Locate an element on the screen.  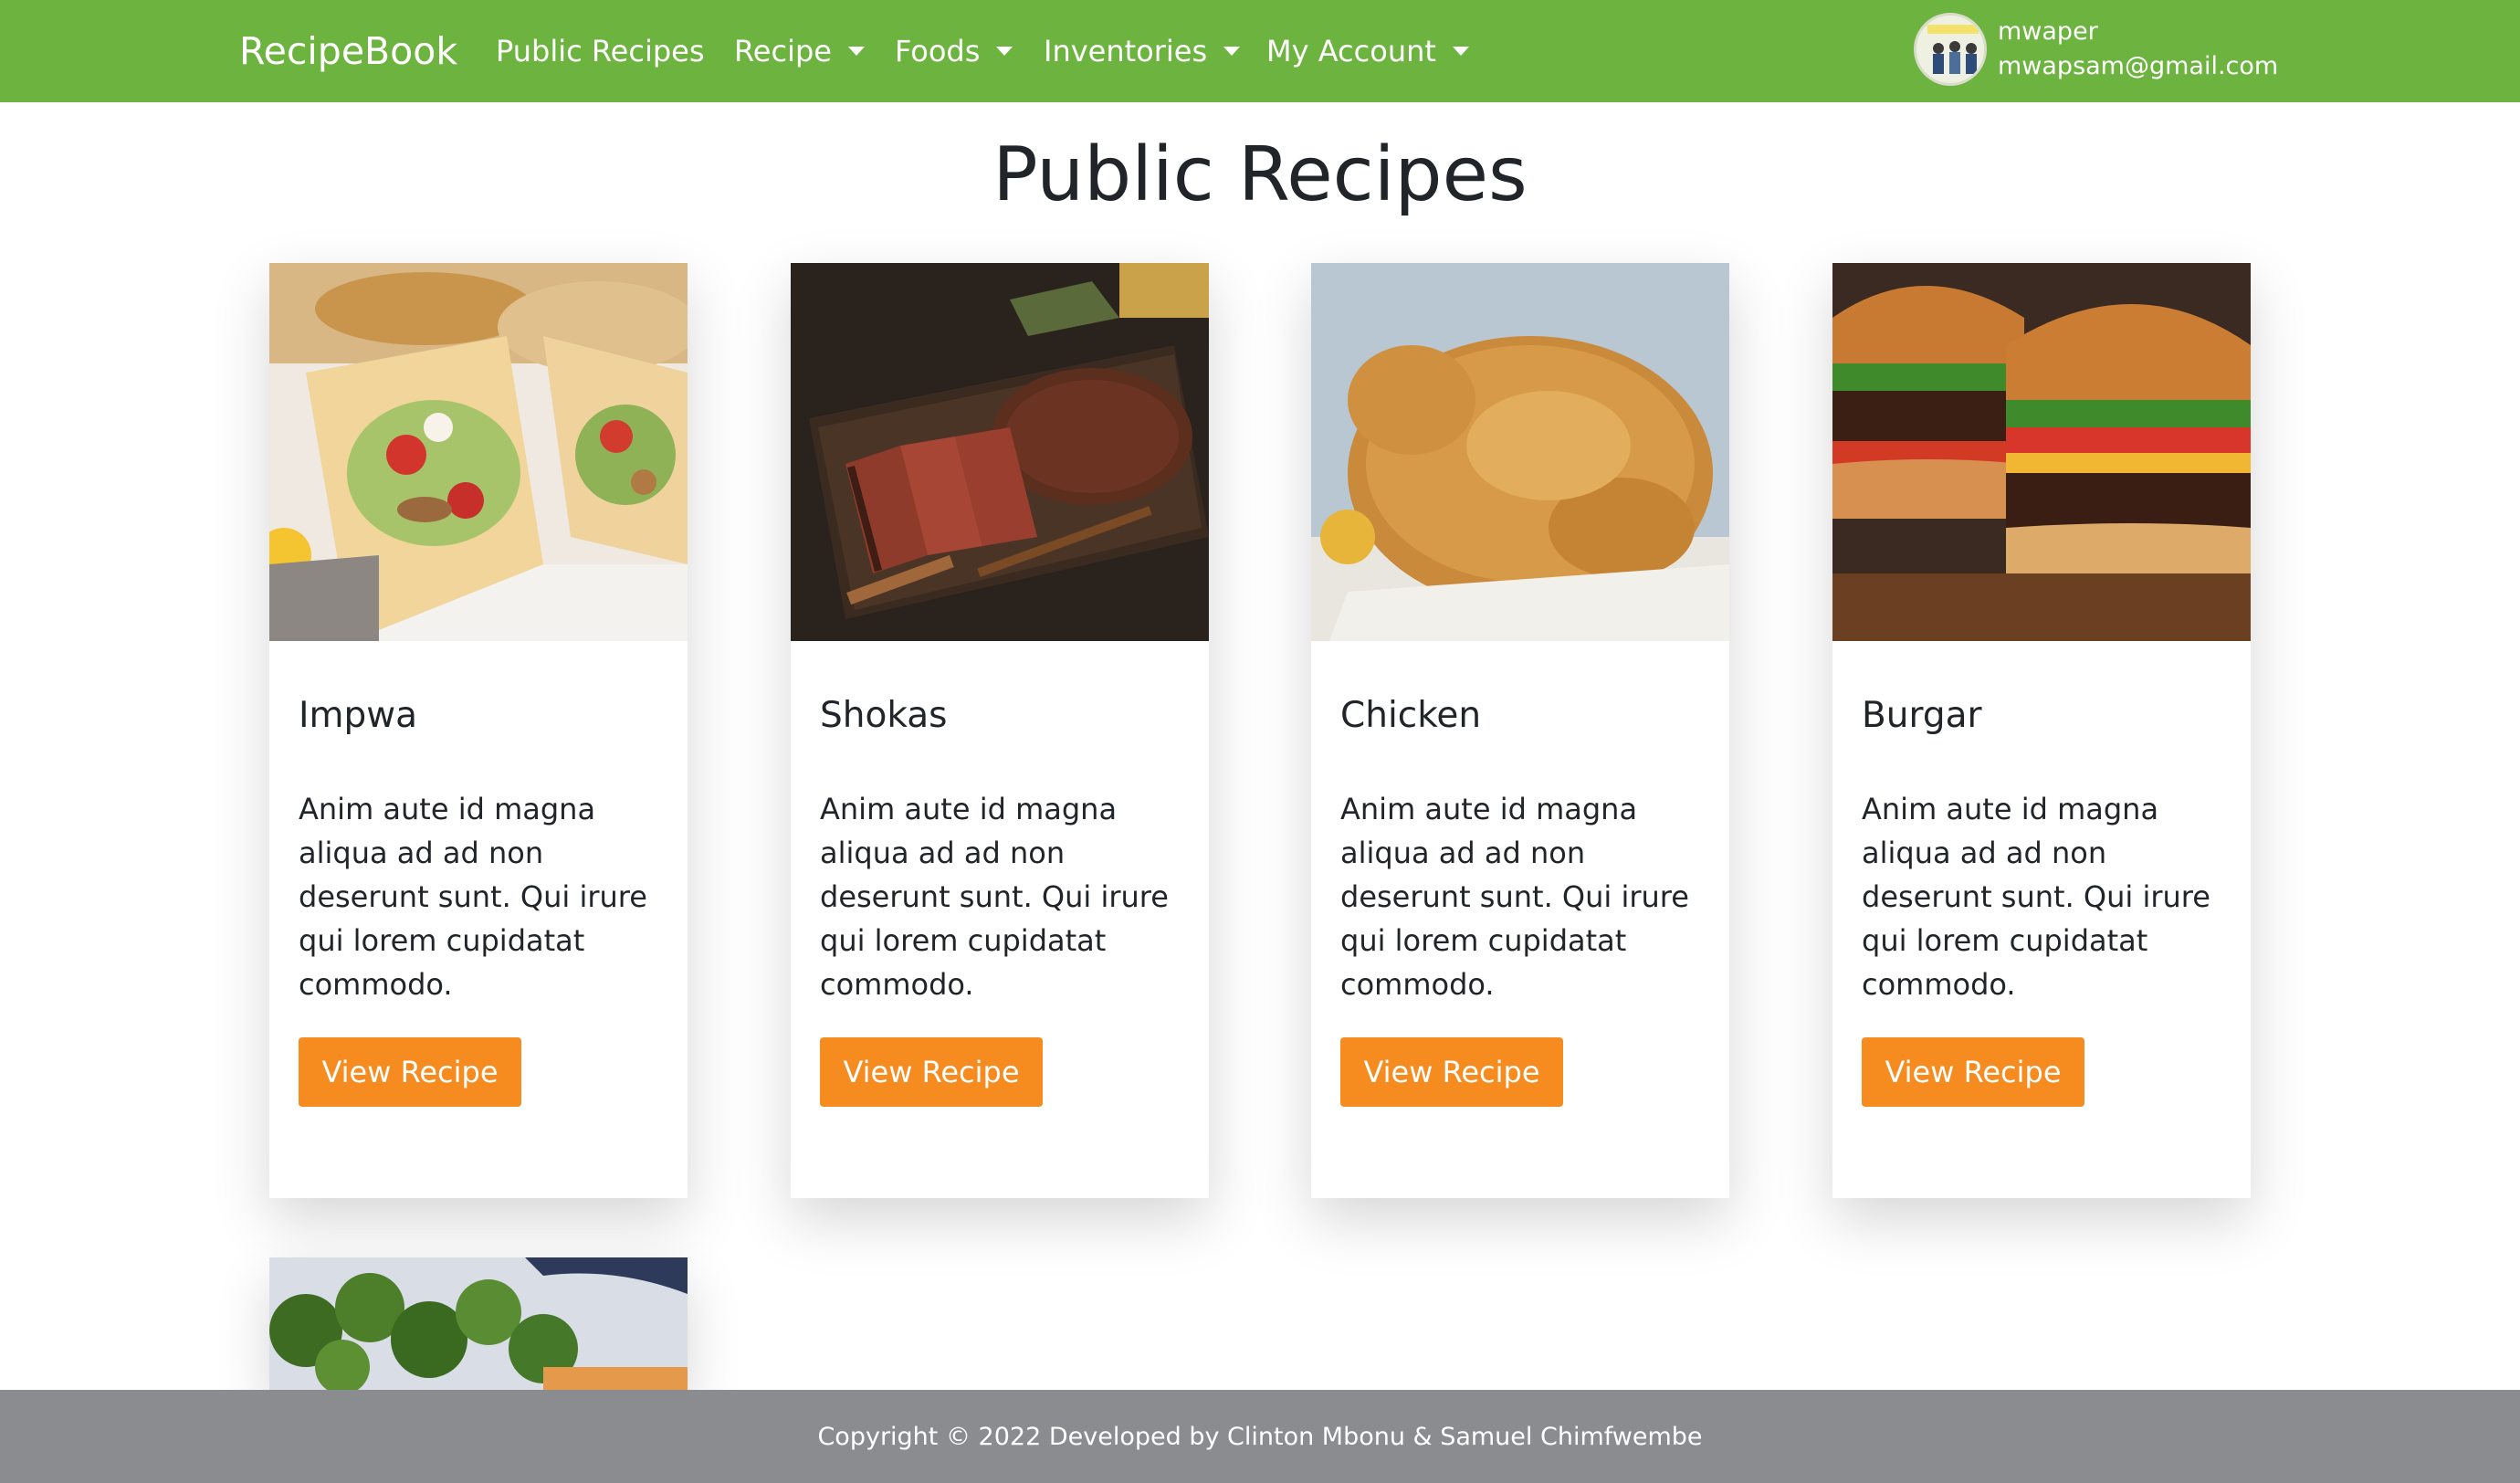
recipe-card-partial is located at coordinates (479, 1324).